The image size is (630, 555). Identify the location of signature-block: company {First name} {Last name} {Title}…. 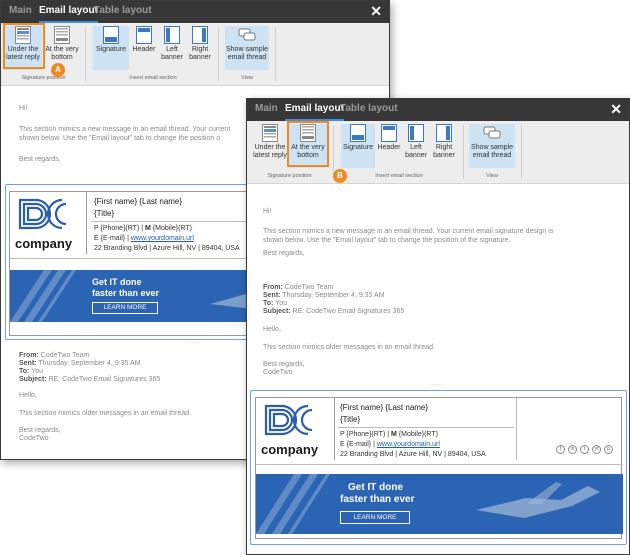
(439, 468).